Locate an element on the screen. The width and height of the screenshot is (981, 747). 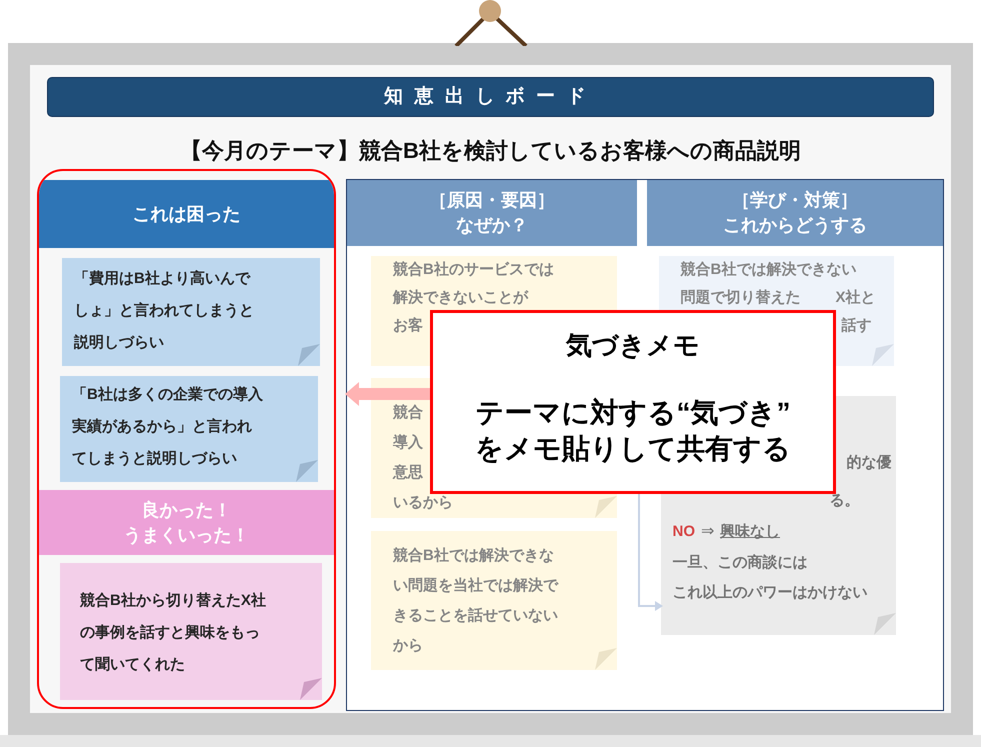
note-text: これ以上のパワーはかけない is located at coordinates (770, 592).